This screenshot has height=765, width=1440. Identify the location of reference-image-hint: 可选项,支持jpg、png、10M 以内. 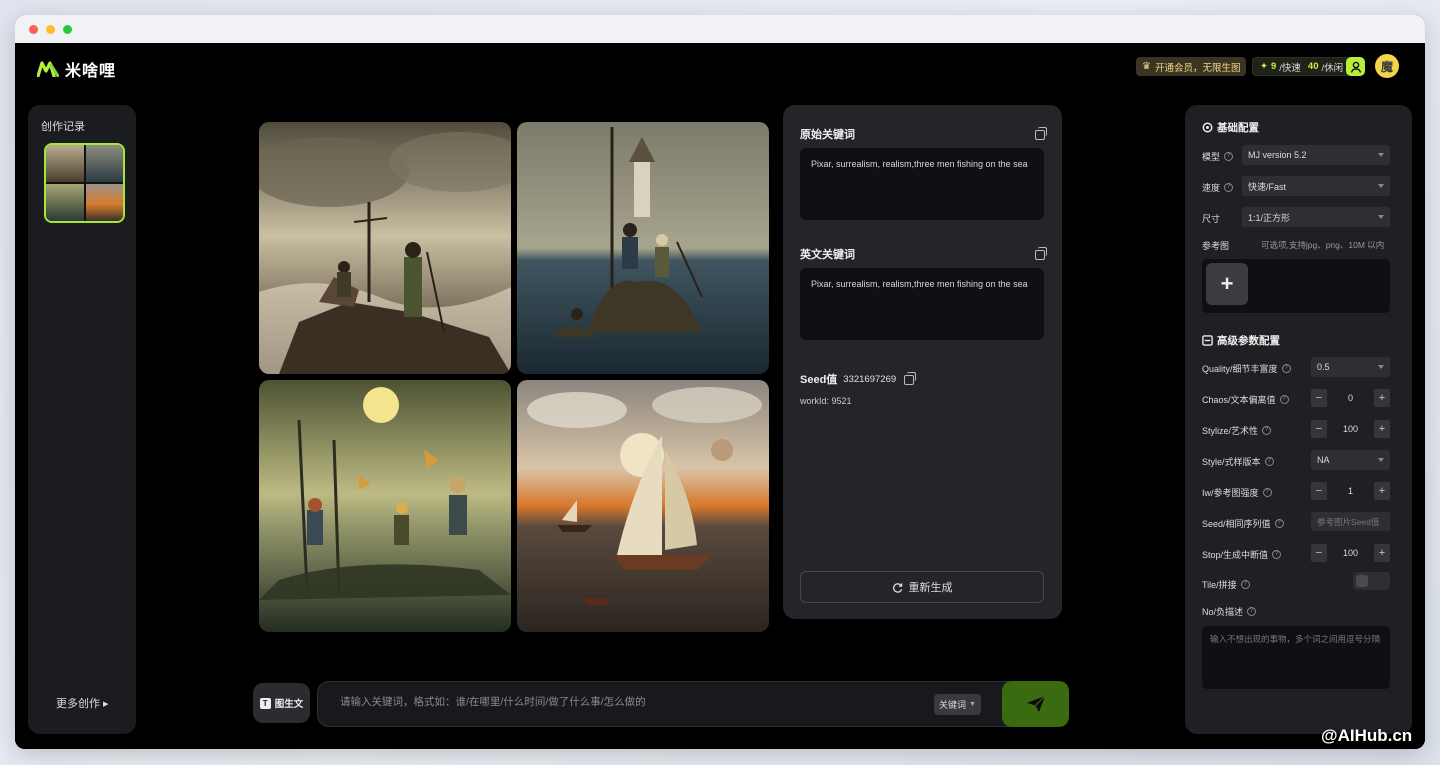
(1323, 245).